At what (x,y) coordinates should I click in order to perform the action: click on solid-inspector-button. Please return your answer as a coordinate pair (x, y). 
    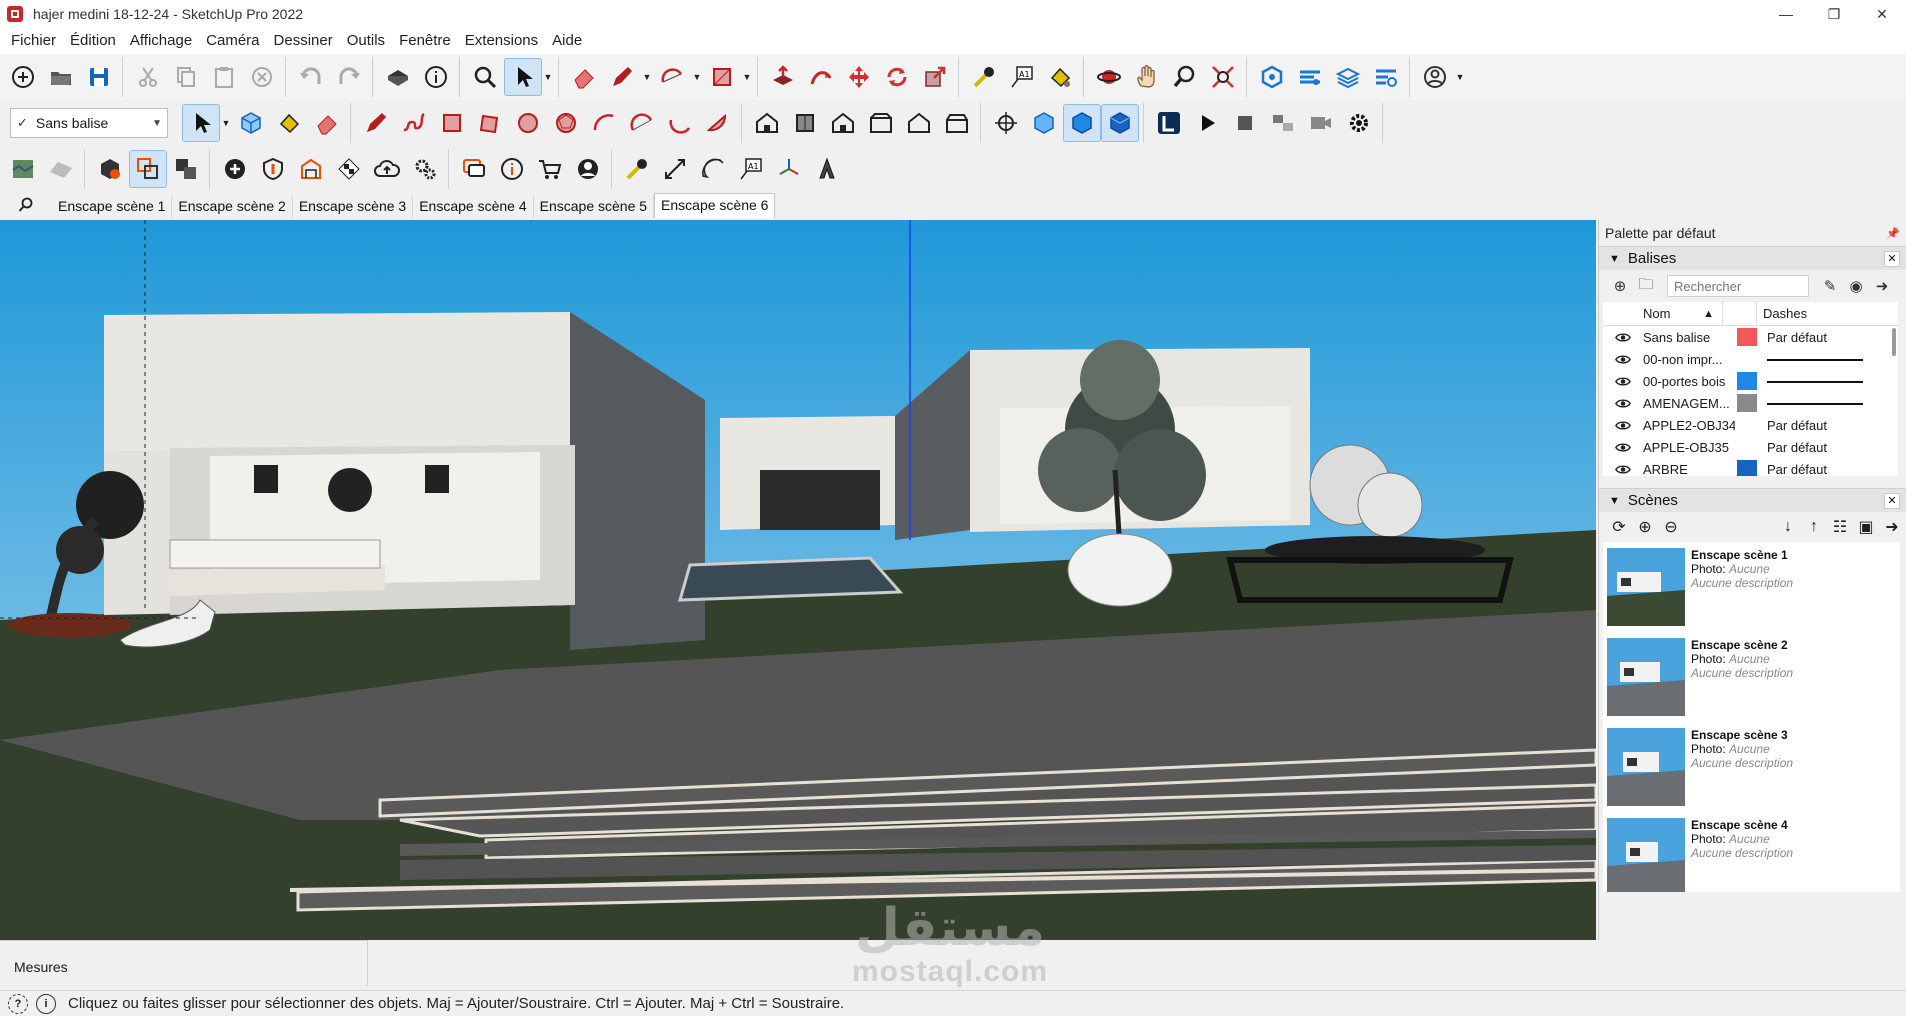
    Looking at the image, I should click on (110, 169).